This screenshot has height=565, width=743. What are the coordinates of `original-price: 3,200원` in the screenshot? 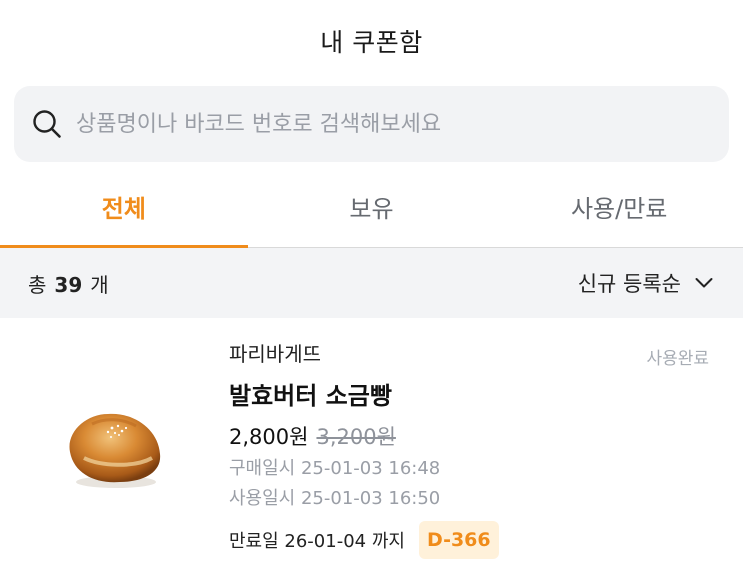 It's located at (356, 437).